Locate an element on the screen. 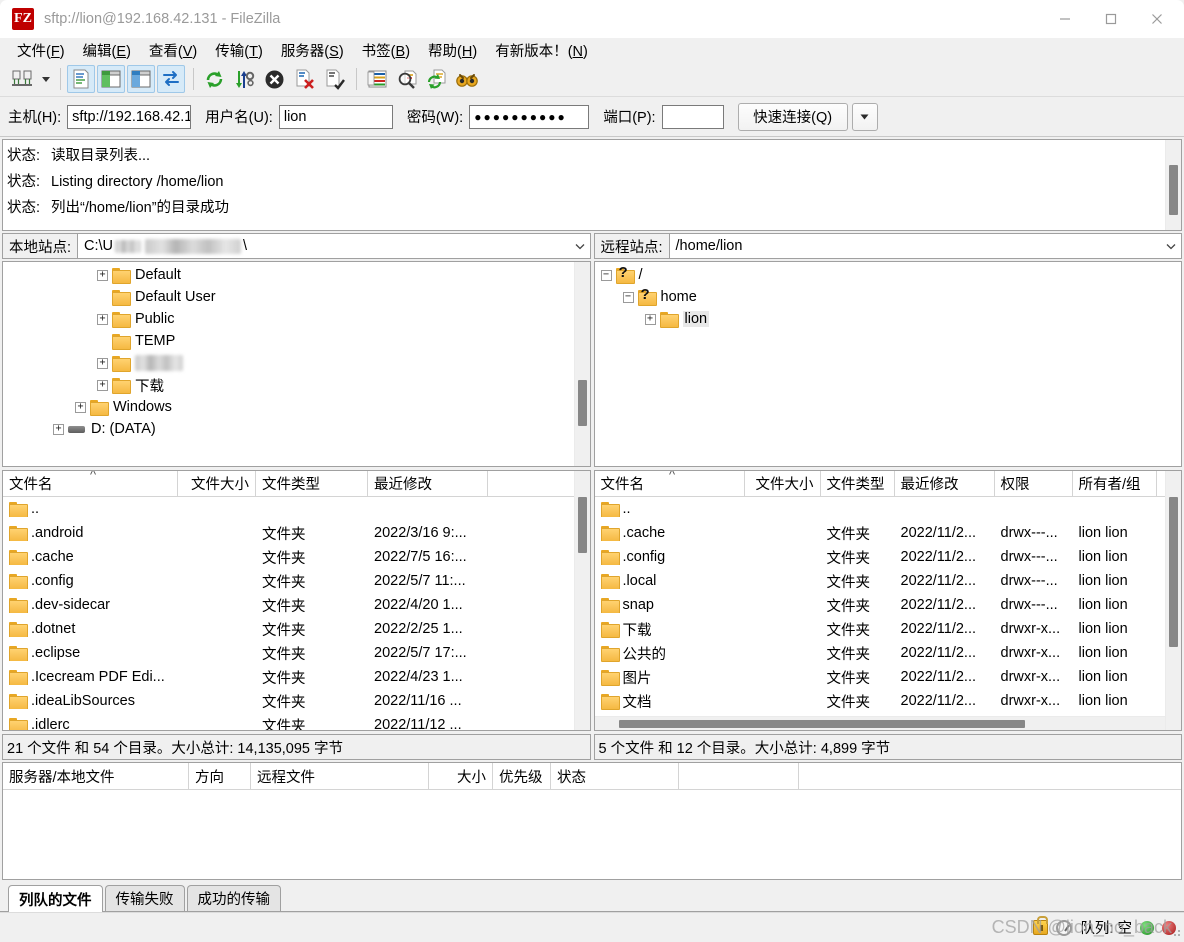 Image resolution: width=1184 pixels, height=942 pixels. local-file-list-scroll-thumb is located at coordinates (582, 525).